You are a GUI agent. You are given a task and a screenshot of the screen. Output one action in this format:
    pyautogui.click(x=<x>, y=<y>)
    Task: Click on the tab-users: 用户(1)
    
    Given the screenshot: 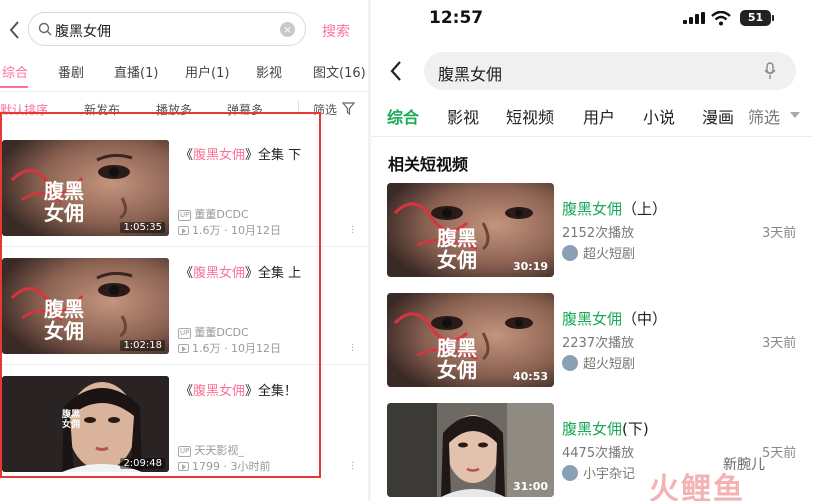 What is the action you would take?
    pyautogui.click(x=207, y=71)
    